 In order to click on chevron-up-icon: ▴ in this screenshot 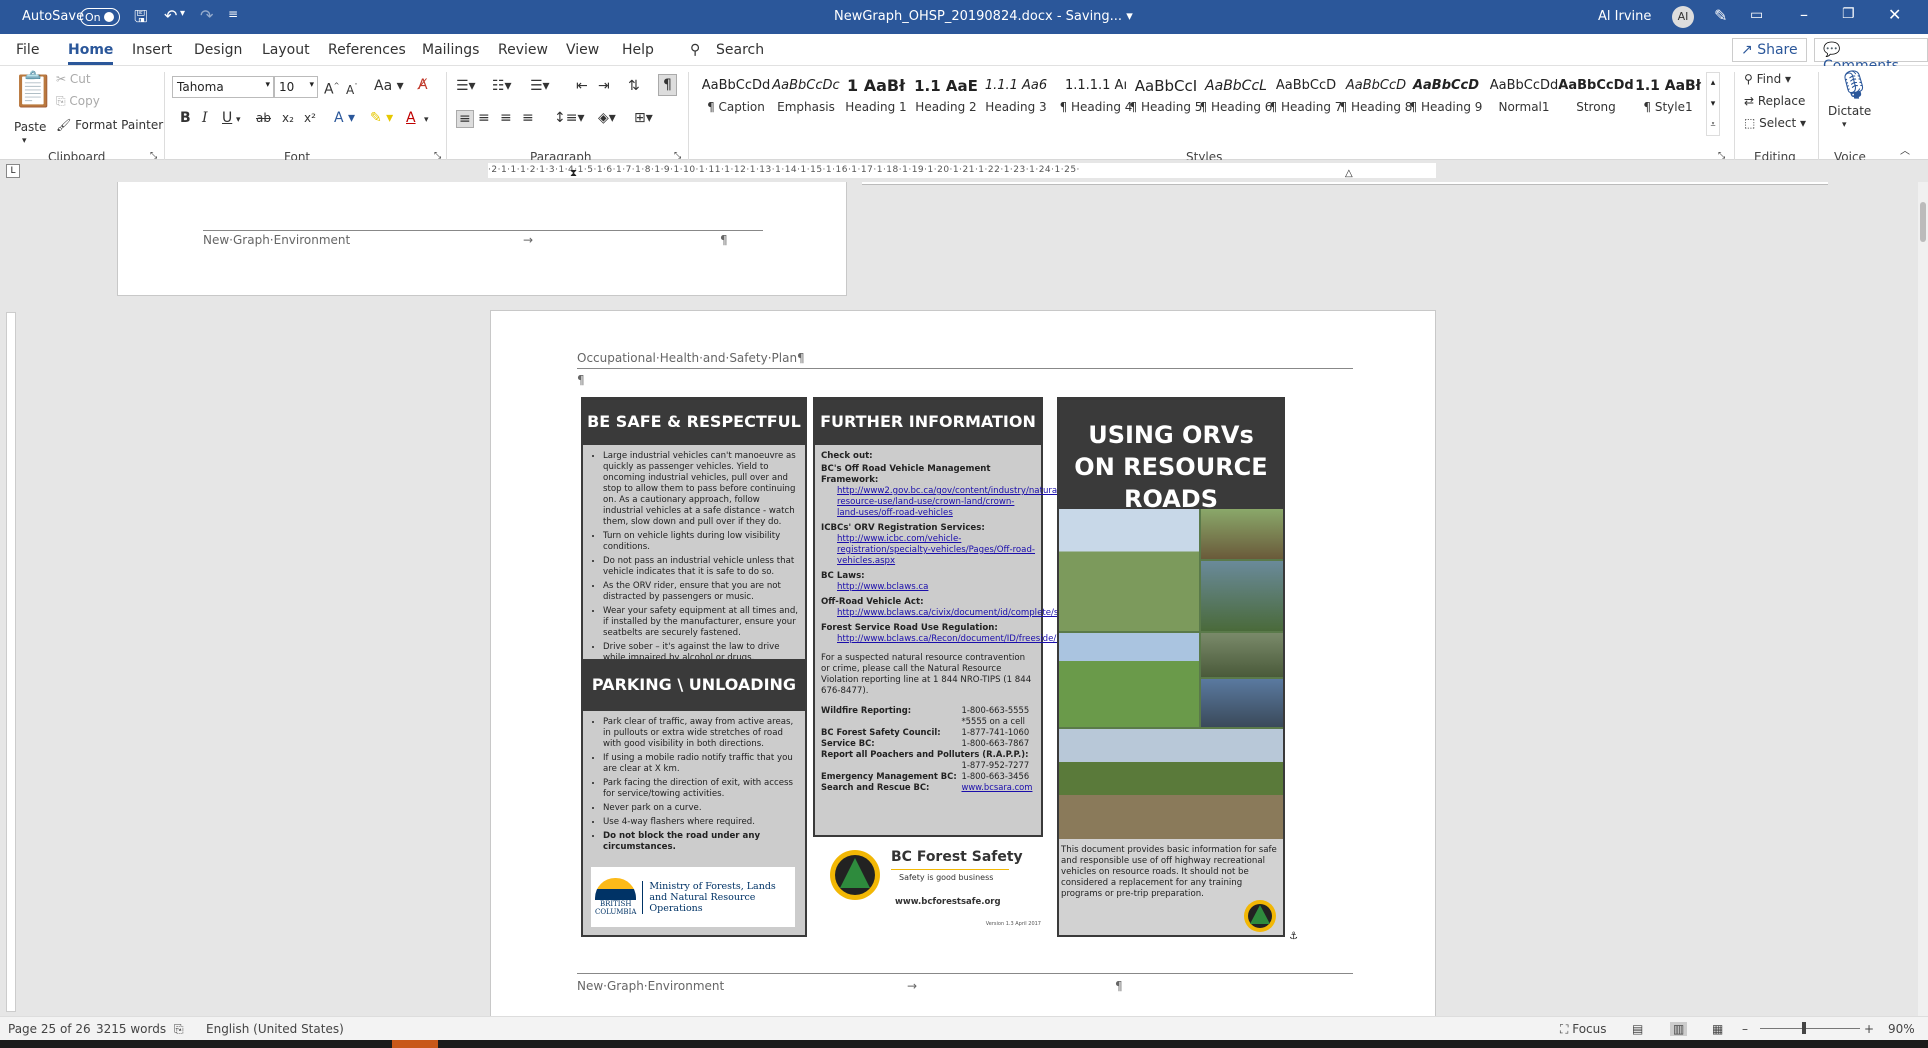, I will do `click(1713, 83)`.